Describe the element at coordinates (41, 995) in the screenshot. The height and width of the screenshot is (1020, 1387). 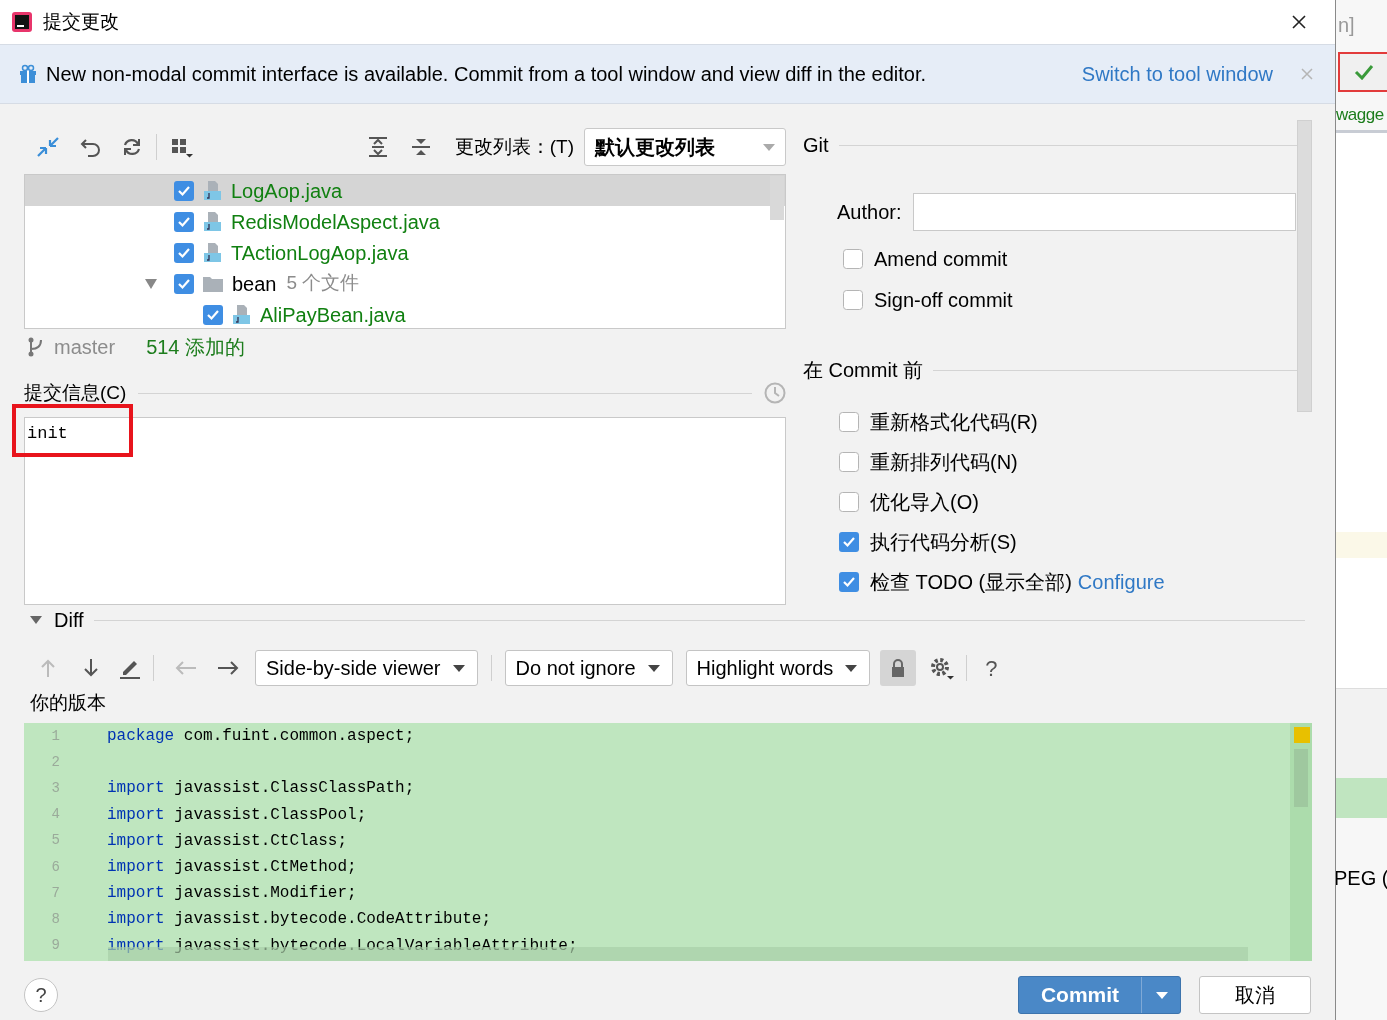
I see `help-button: ?` at that location.